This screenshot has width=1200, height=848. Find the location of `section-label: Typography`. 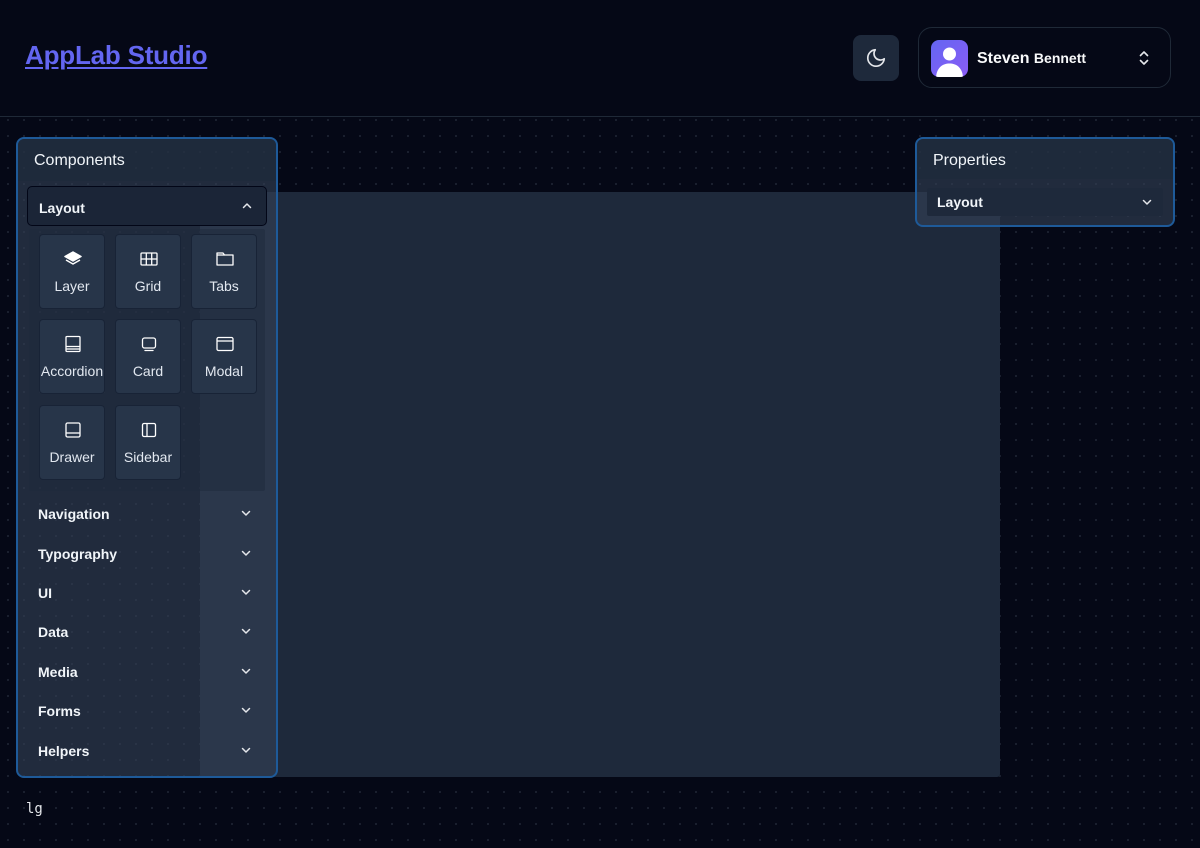

section-label: Typography is located at coordinates (78, 554).